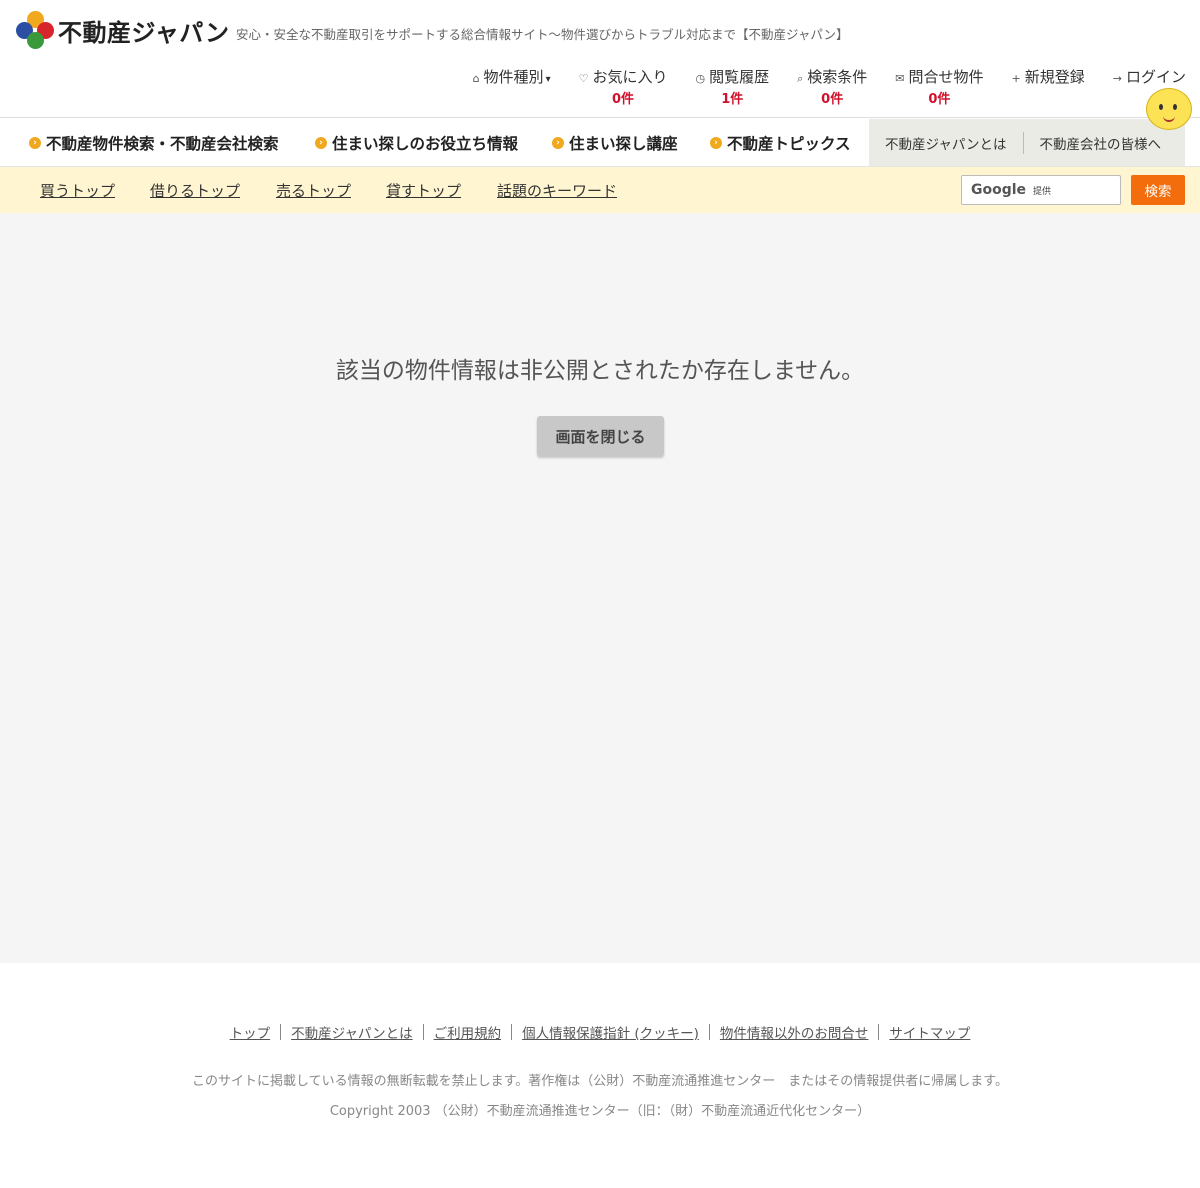 Image resolution: width=1200 pixels, height=1188 pixels. Describe the element at coordinates (623, 99) in the screenshot. I see `favorites-count: 0件` at that location.